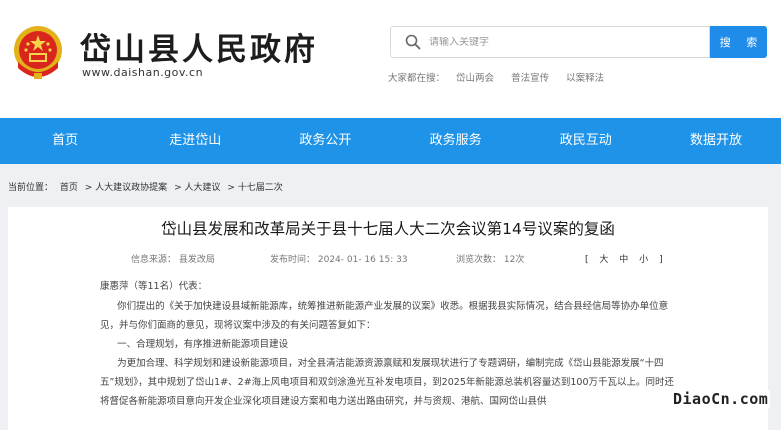 Image resolution: width=781 pixels, height=430 pixels. What do you see at coordinates (645, 260) in the screenshot?
I see `font-size-small: 小` at bounding box center [645, 260].